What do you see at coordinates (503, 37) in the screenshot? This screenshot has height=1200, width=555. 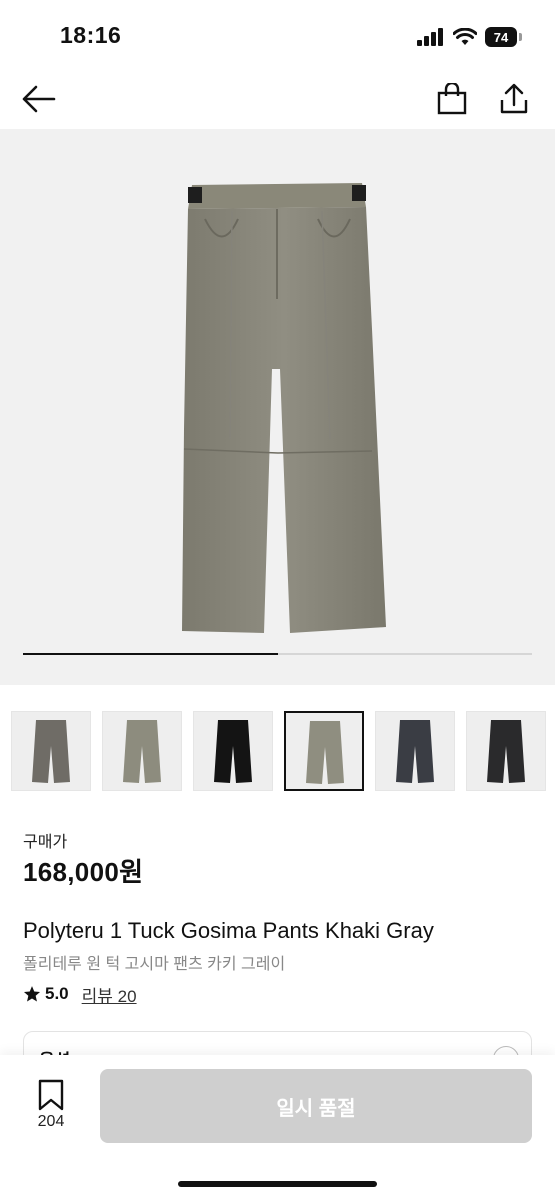 I see `battery-indicator: 74` at bounding box center [503, 37].